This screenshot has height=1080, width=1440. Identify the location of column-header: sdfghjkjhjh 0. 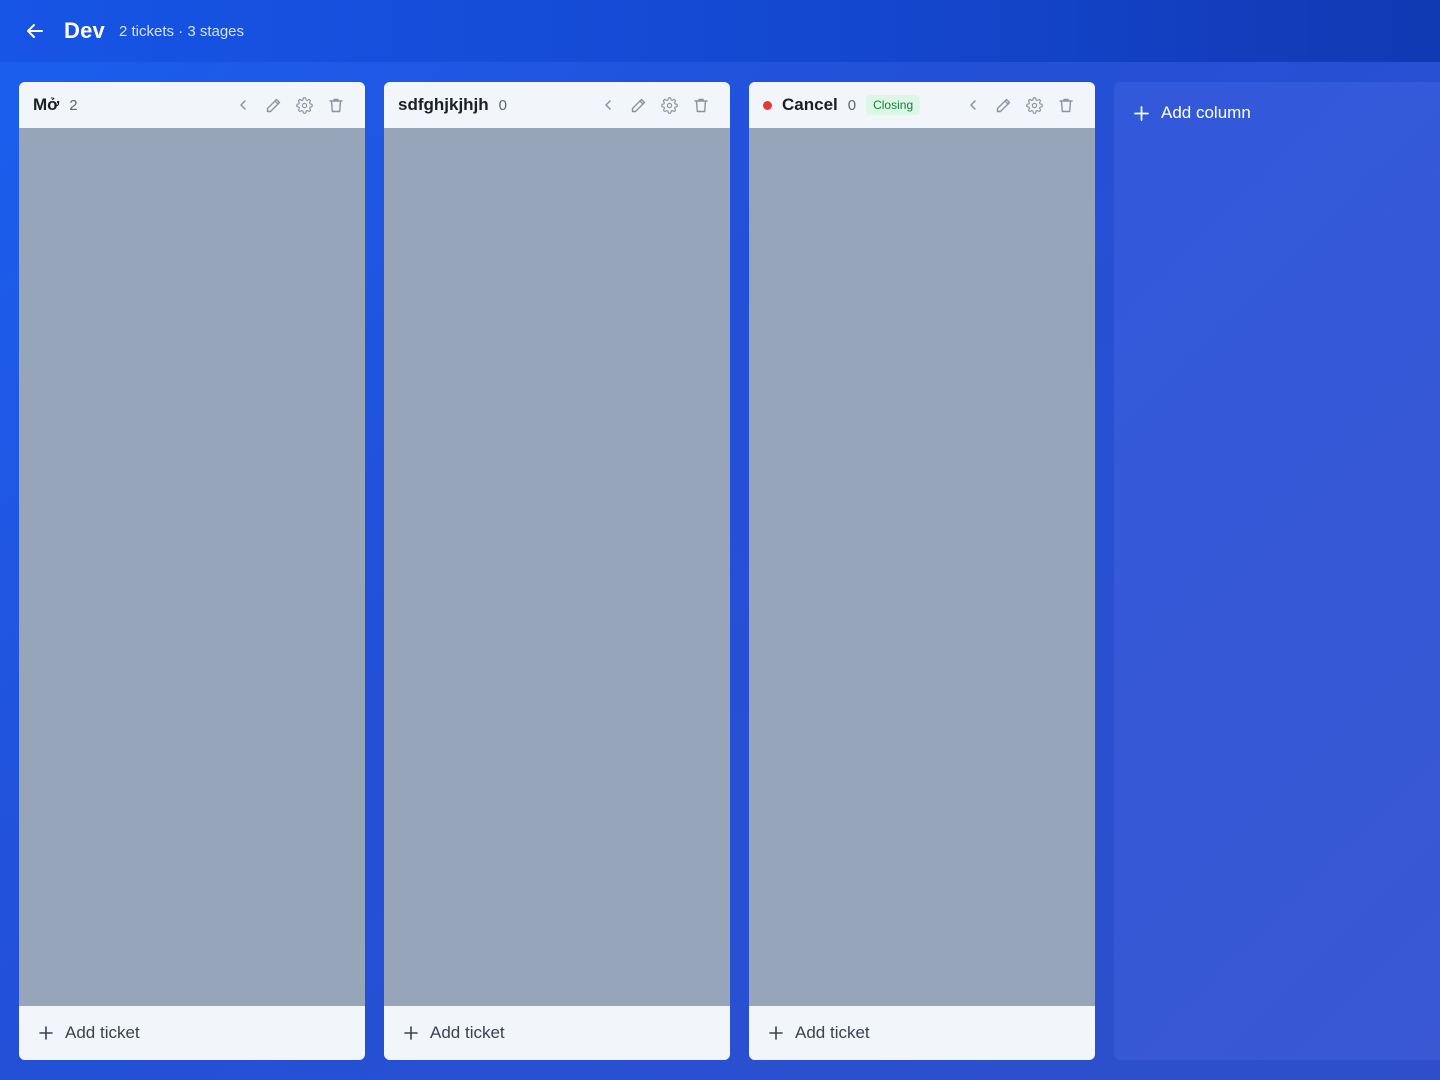
(557, 105).